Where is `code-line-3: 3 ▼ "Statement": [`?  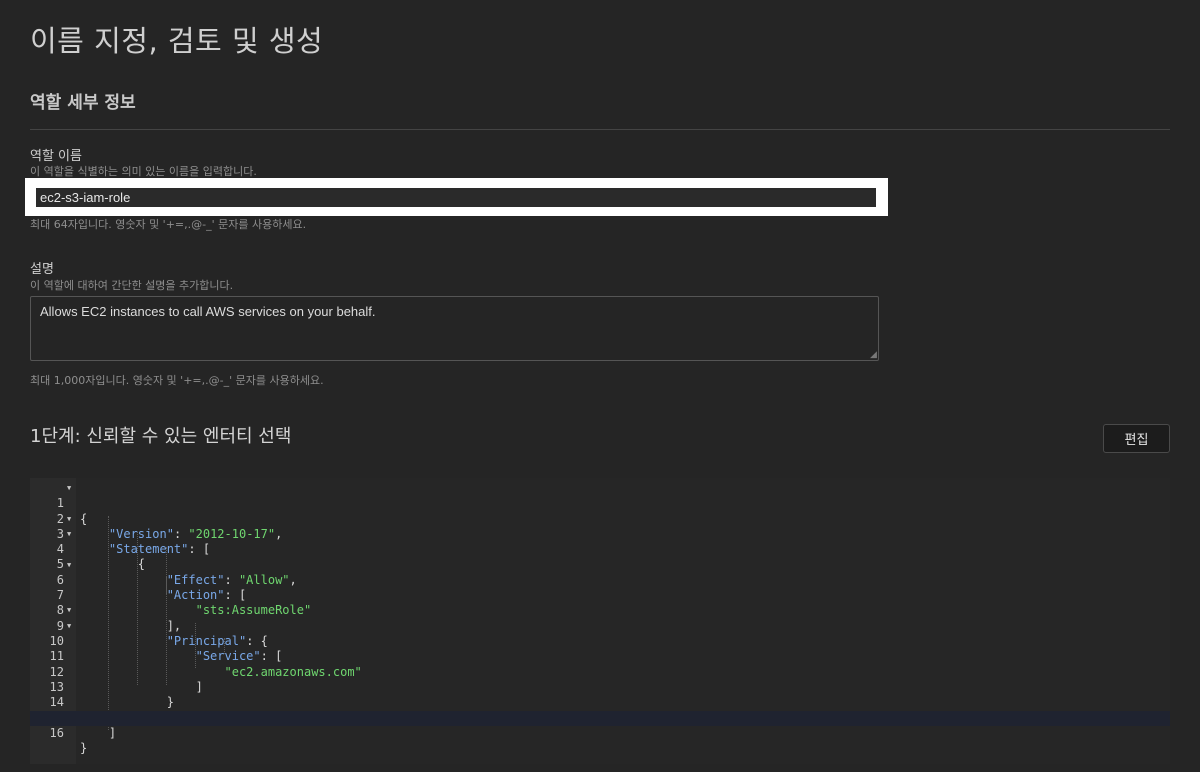 code-line-3: 3 ▼ "Statement": [ is located at coordinates (600, 534).